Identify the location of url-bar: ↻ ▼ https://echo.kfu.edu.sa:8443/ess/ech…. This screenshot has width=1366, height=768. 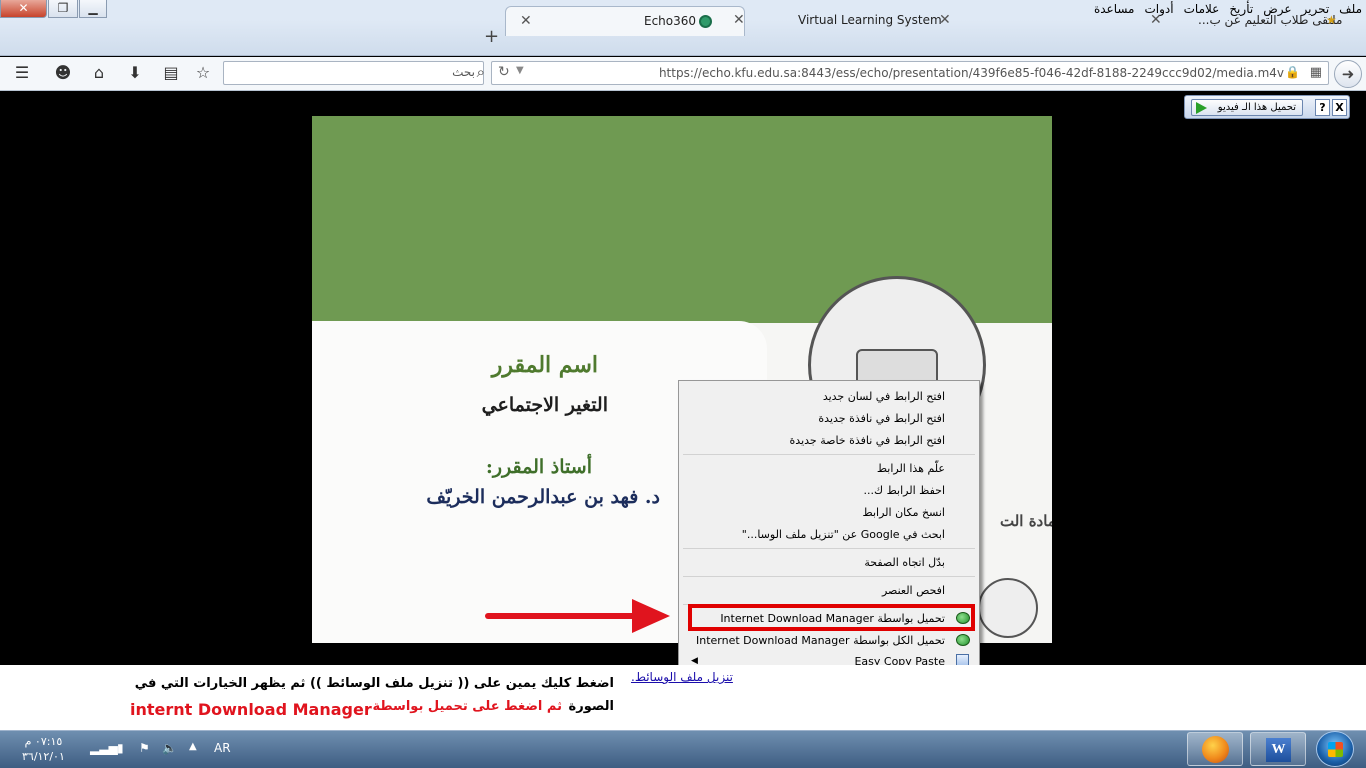
(910, 73).